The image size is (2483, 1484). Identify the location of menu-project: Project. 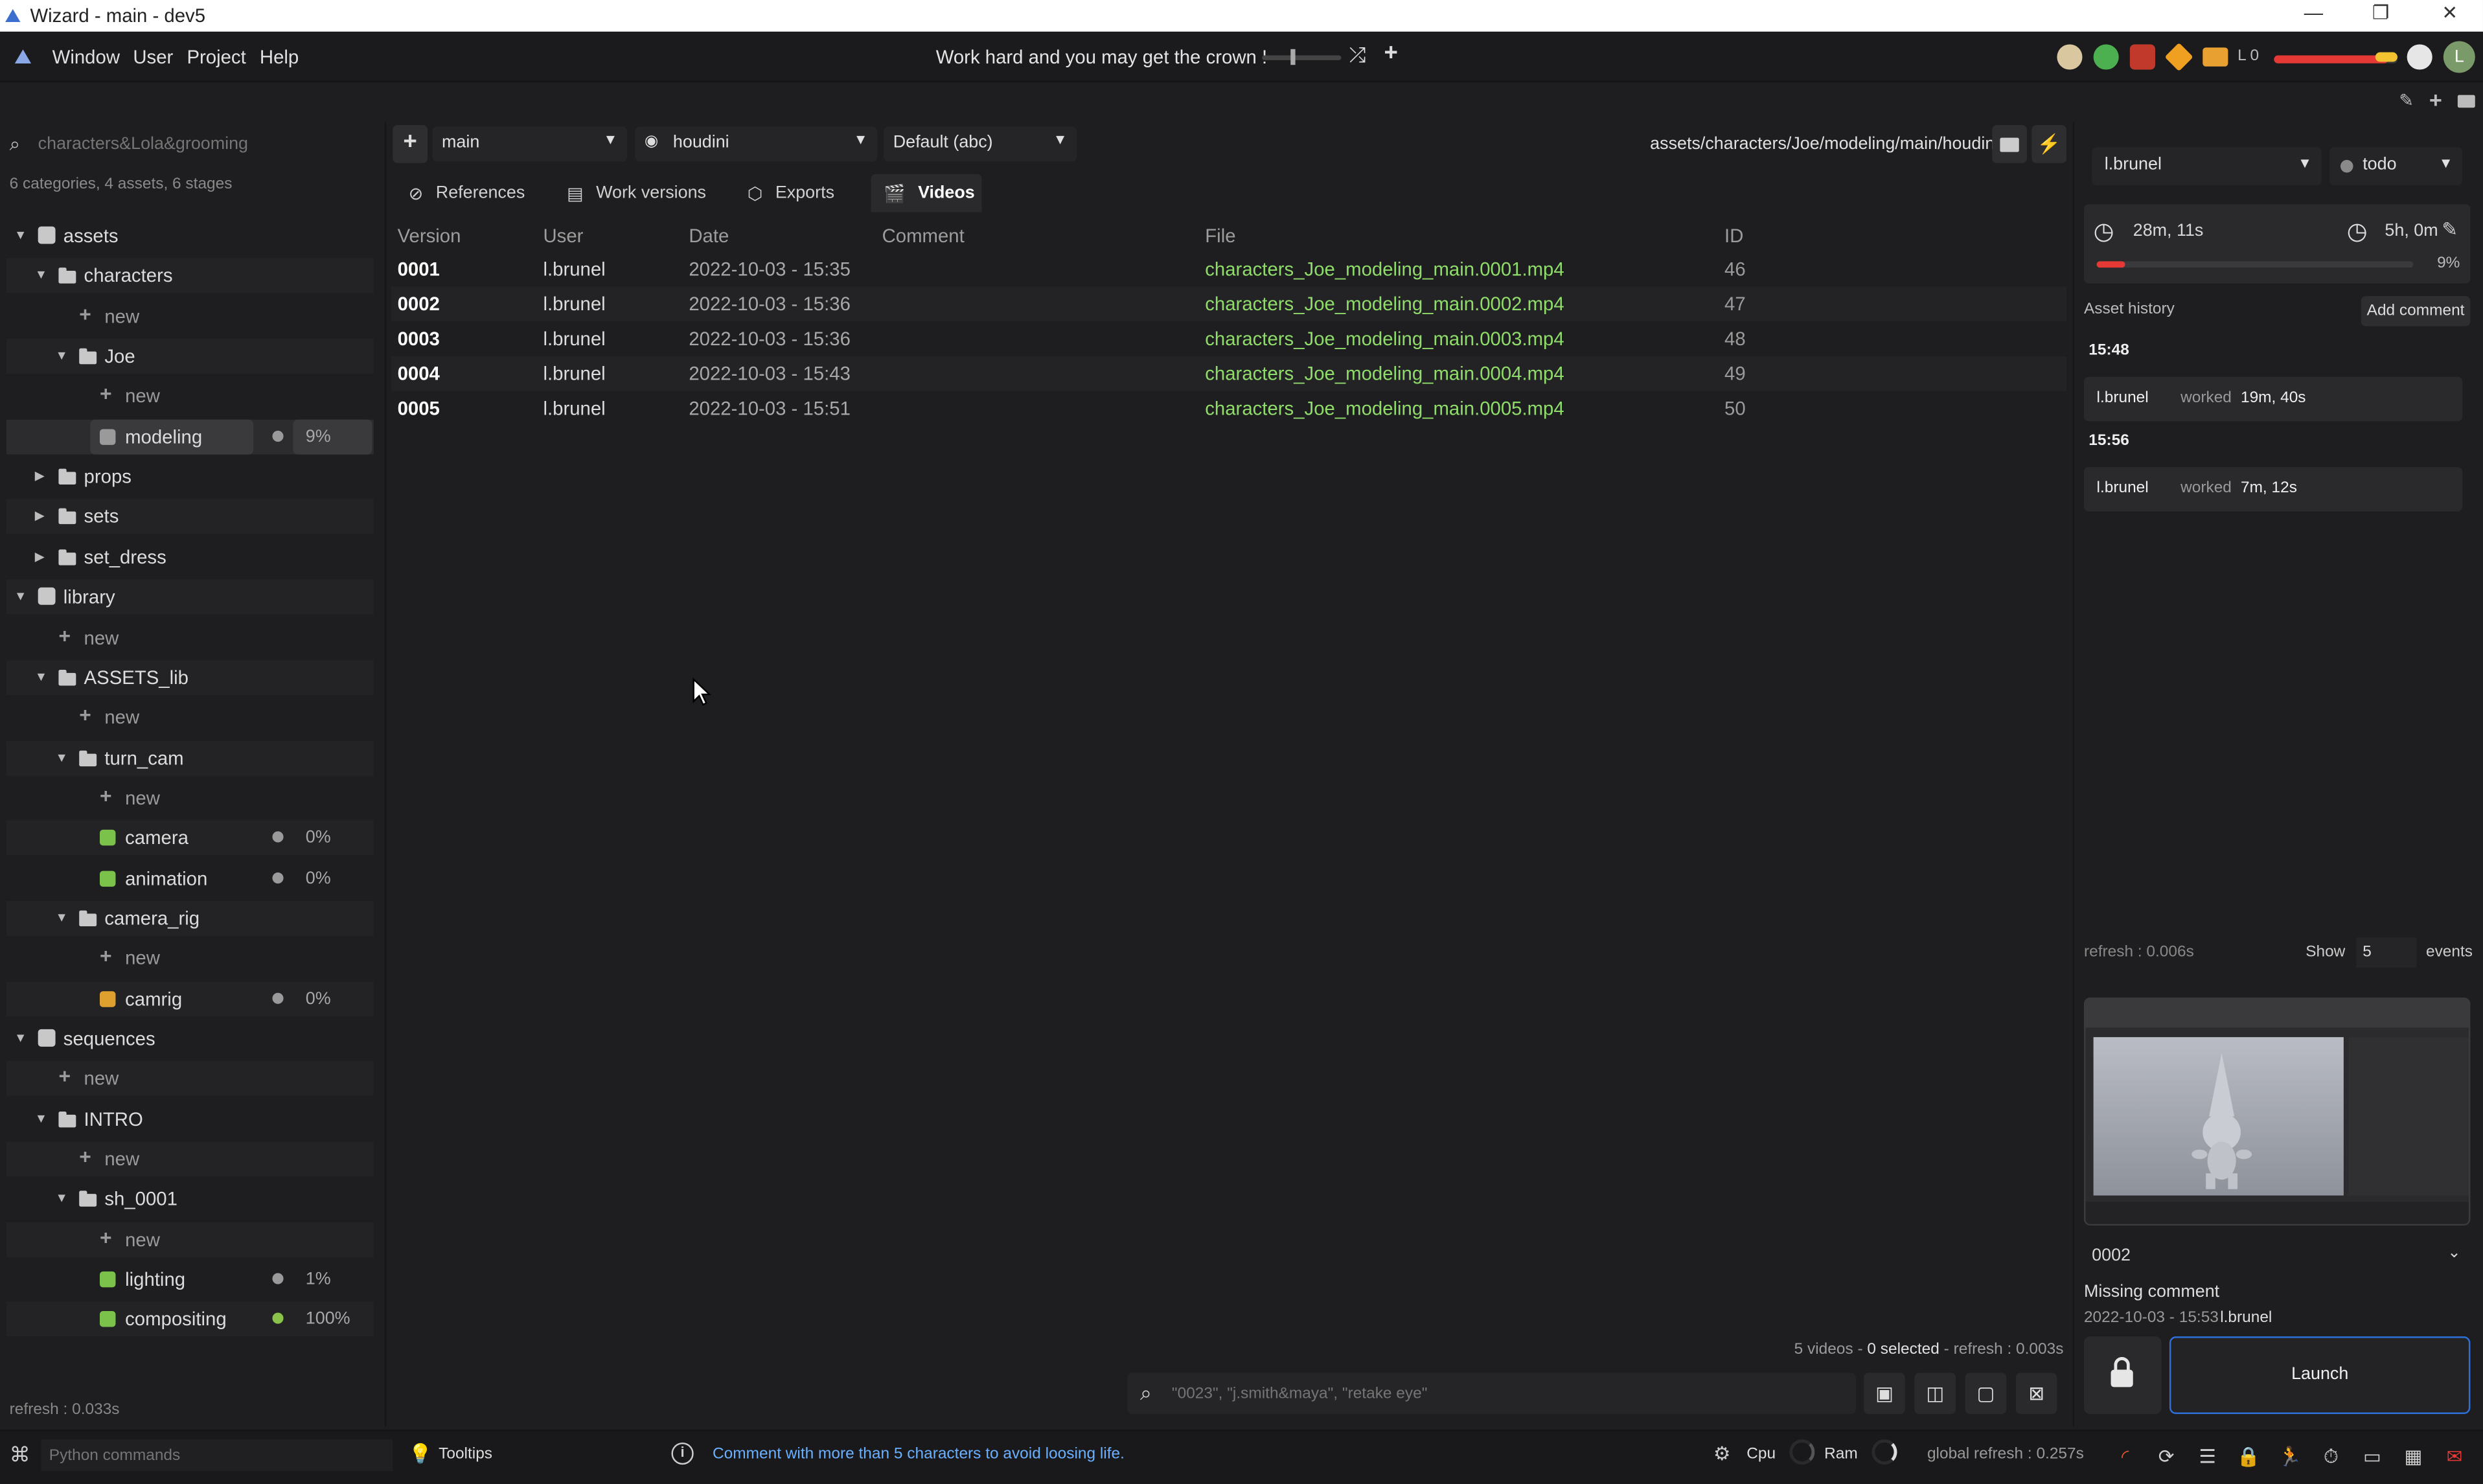
(217, 57).